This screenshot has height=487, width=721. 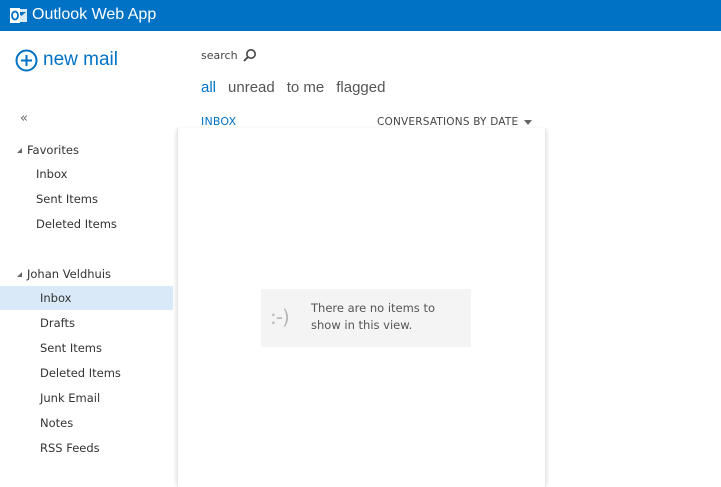 What do you see at coordinates (86, 174) in the screenshot?
I see `favorites-item-inbox: Inbox` at bounding box center [86, 174].